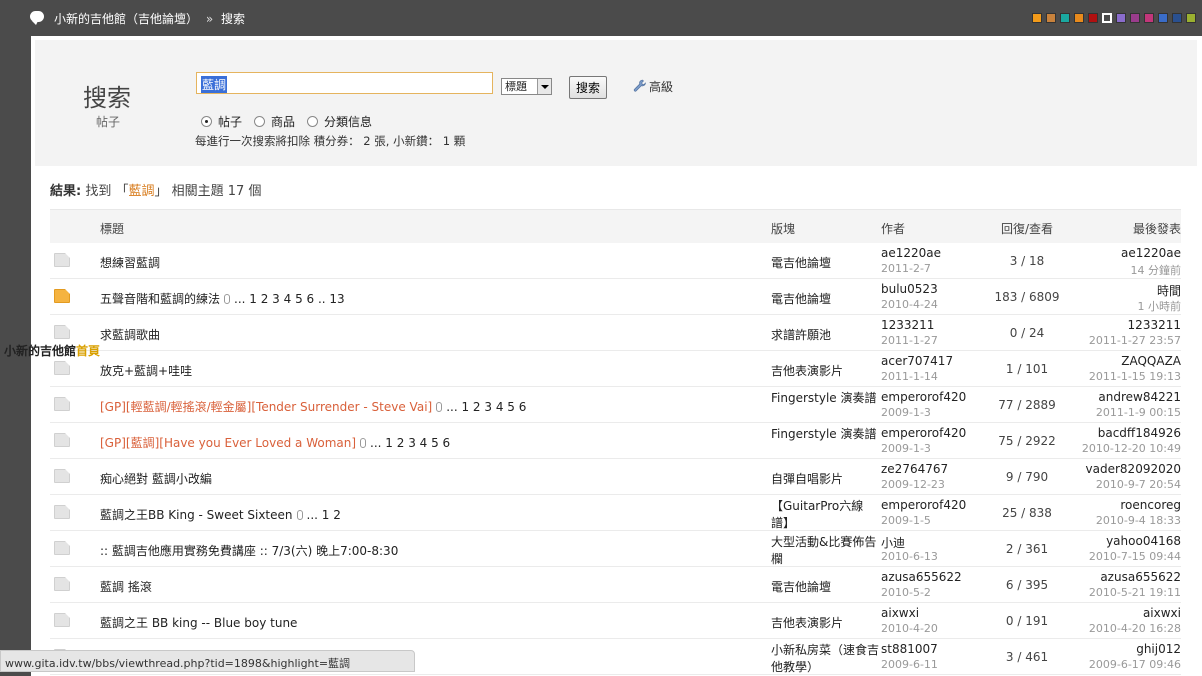 The width and height of the screenshot is (1202, 676). Describe the element at coordinates (893, 228) in the screenshot. I see `header-author: 作者` at that location.